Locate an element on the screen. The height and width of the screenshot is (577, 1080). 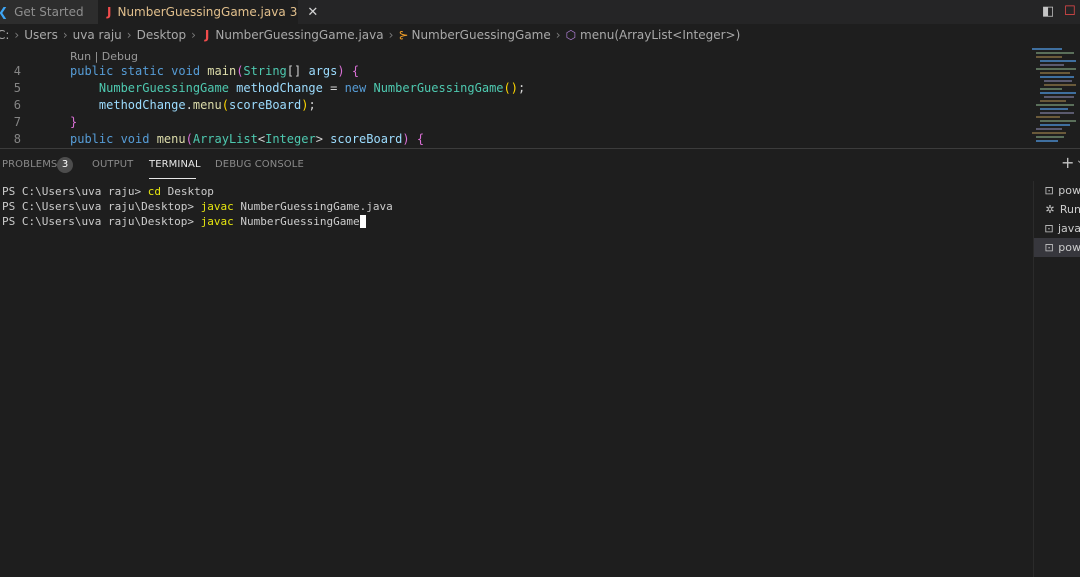
breadcrumb-file: NumberGuessingGame.java is located at coordinates (299, 35).